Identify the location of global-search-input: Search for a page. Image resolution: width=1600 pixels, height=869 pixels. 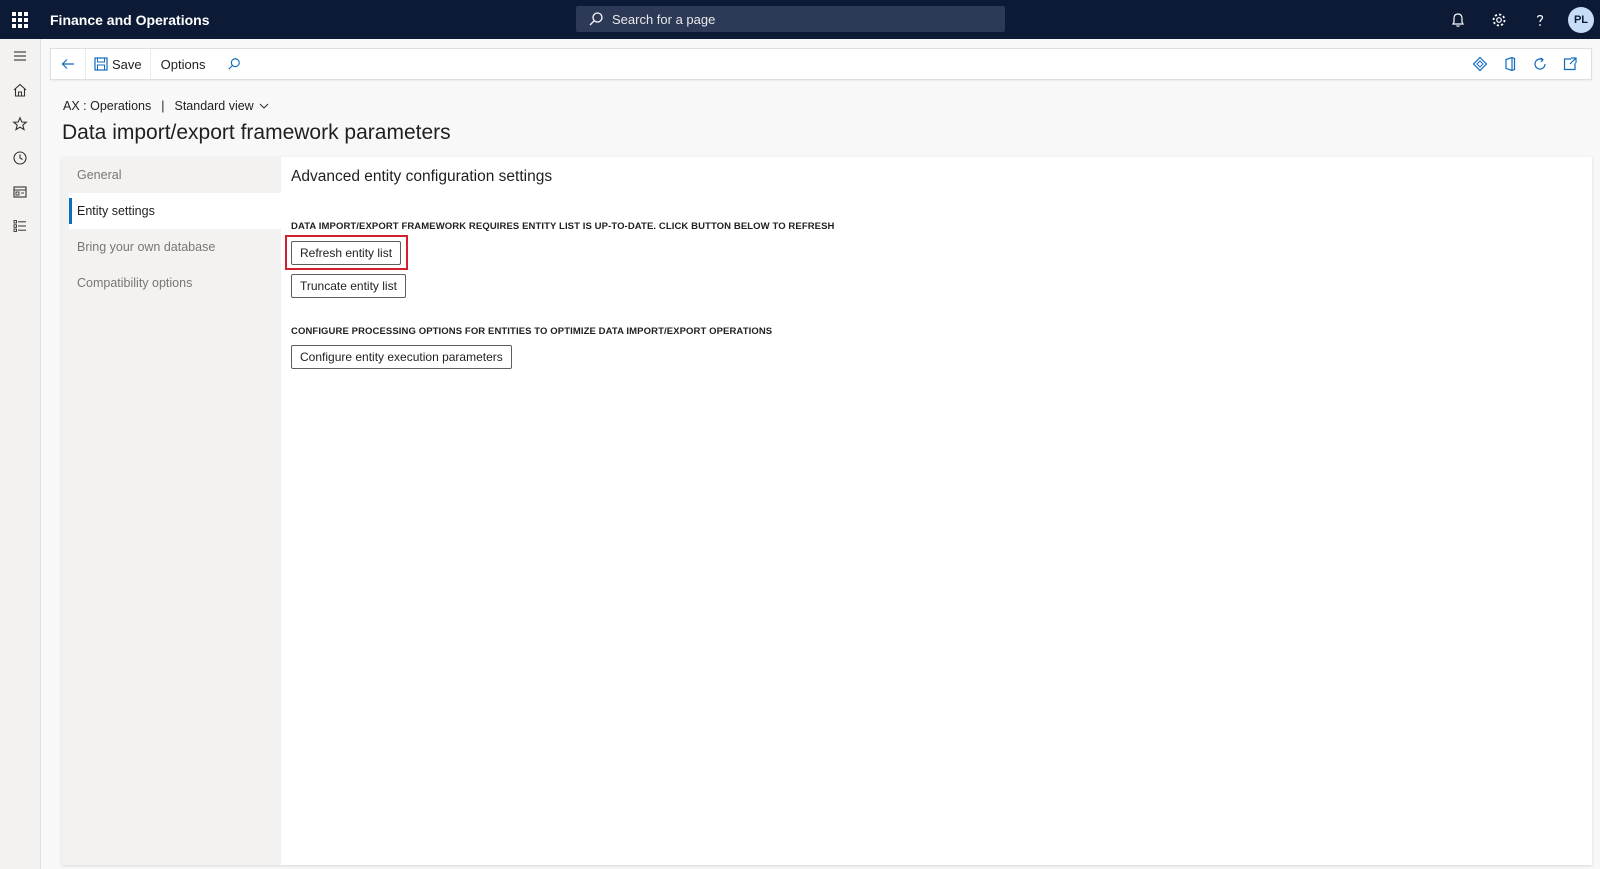
(790, 19).